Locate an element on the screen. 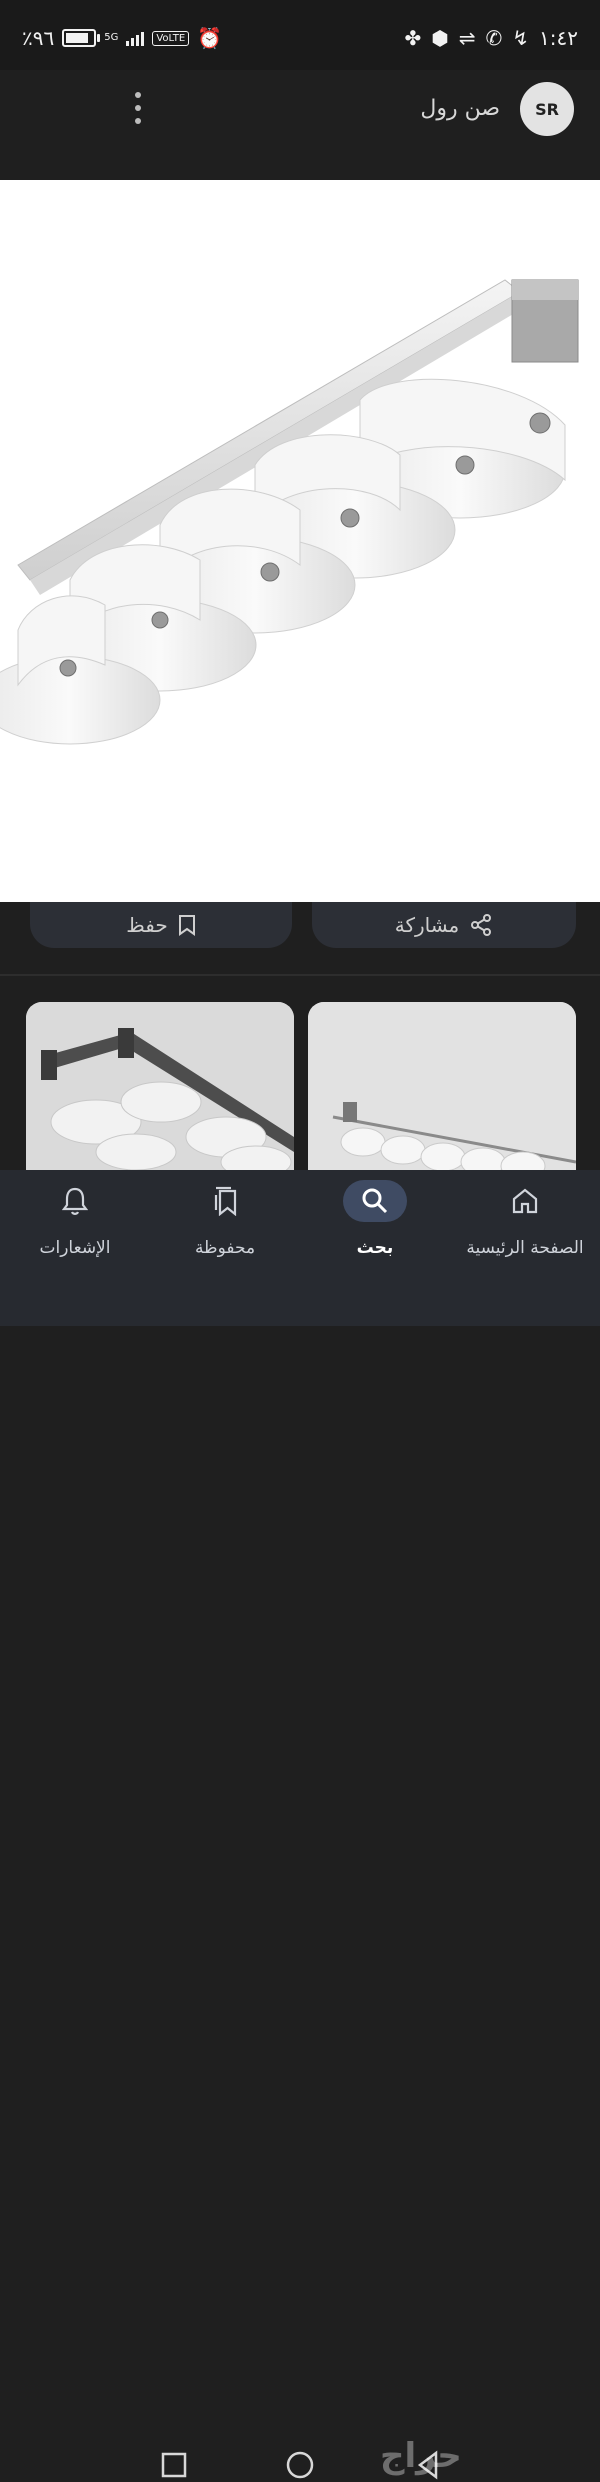 Image resolution: width=600 pixels, height=2482 pixels. battery-icon is located at coordinates (81, 38).